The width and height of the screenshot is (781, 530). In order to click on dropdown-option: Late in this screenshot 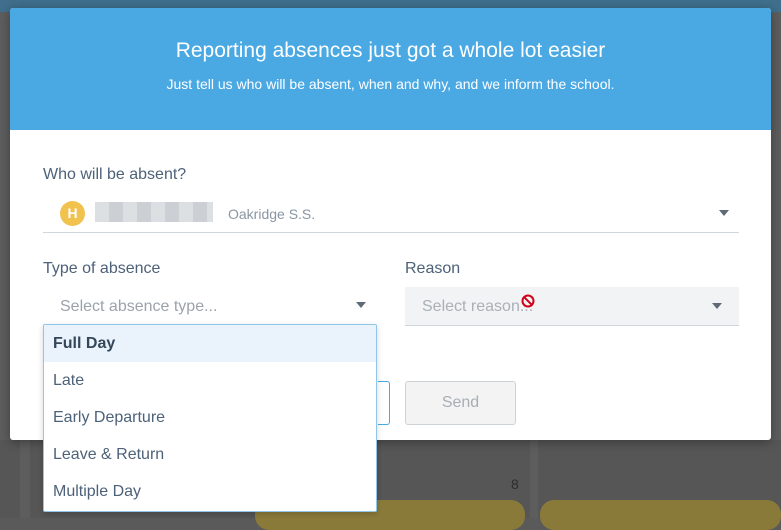, I will do `click(210, 380)`.